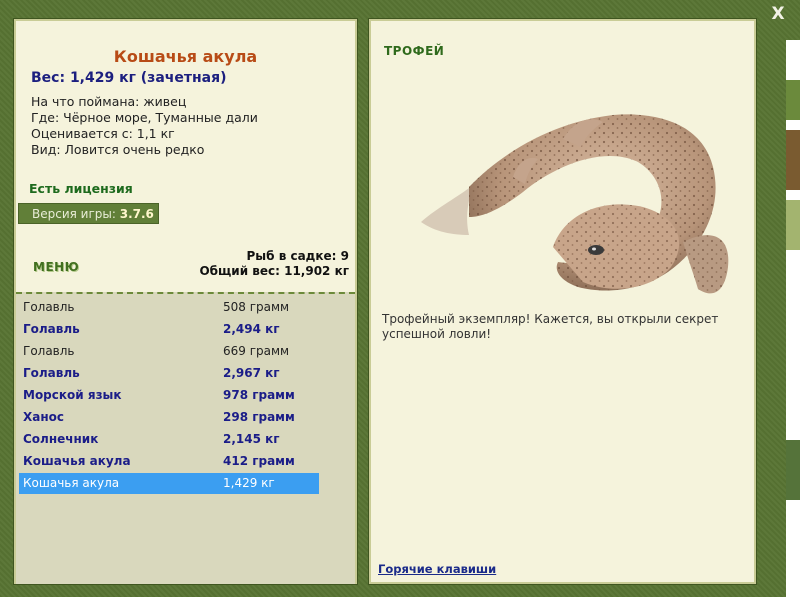 The image size is (800, 597). I want to click on bait-info: На что поймана: живец, so click(109, 101).